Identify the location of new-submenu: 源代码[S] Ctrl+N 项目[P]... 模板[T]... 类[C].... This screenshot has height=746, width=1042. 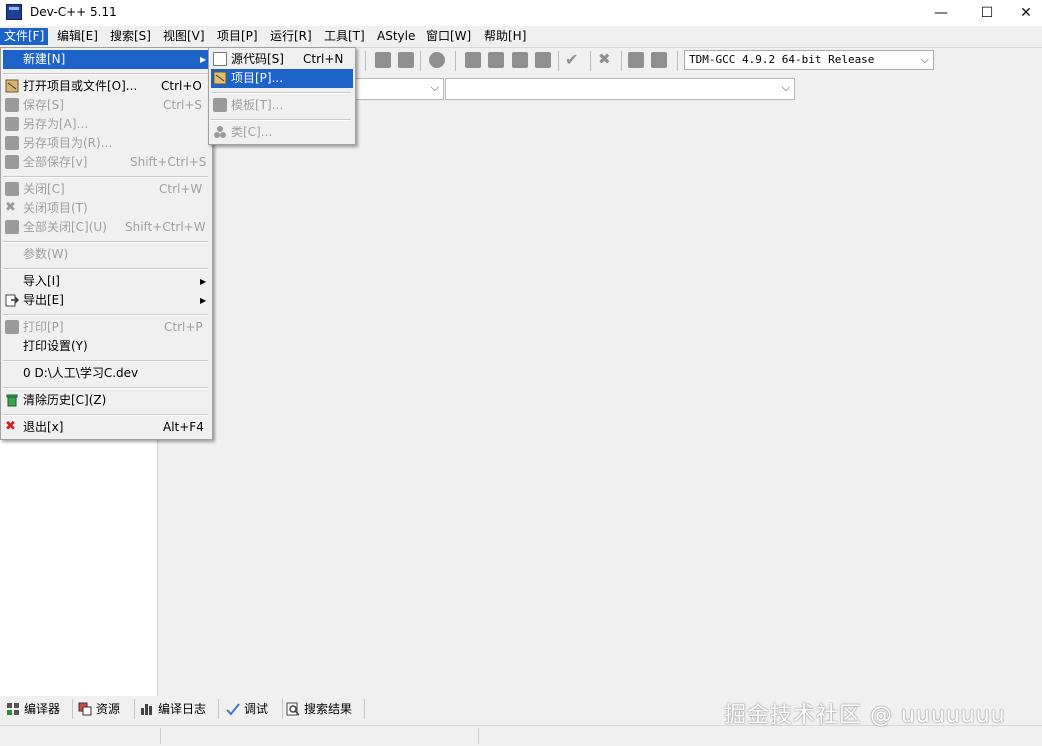
(282, 96).